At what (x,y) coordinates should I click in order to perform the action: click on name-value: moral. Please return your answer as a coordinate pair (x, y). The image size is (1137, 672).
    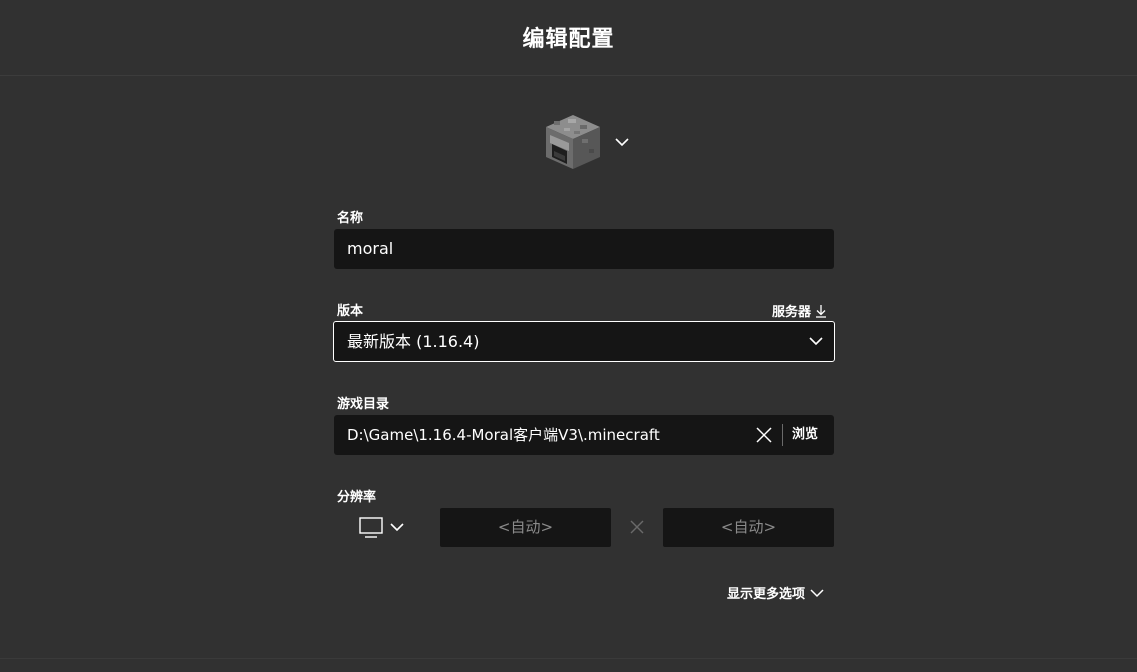
    Looking at the image, I should click on (370, 248).